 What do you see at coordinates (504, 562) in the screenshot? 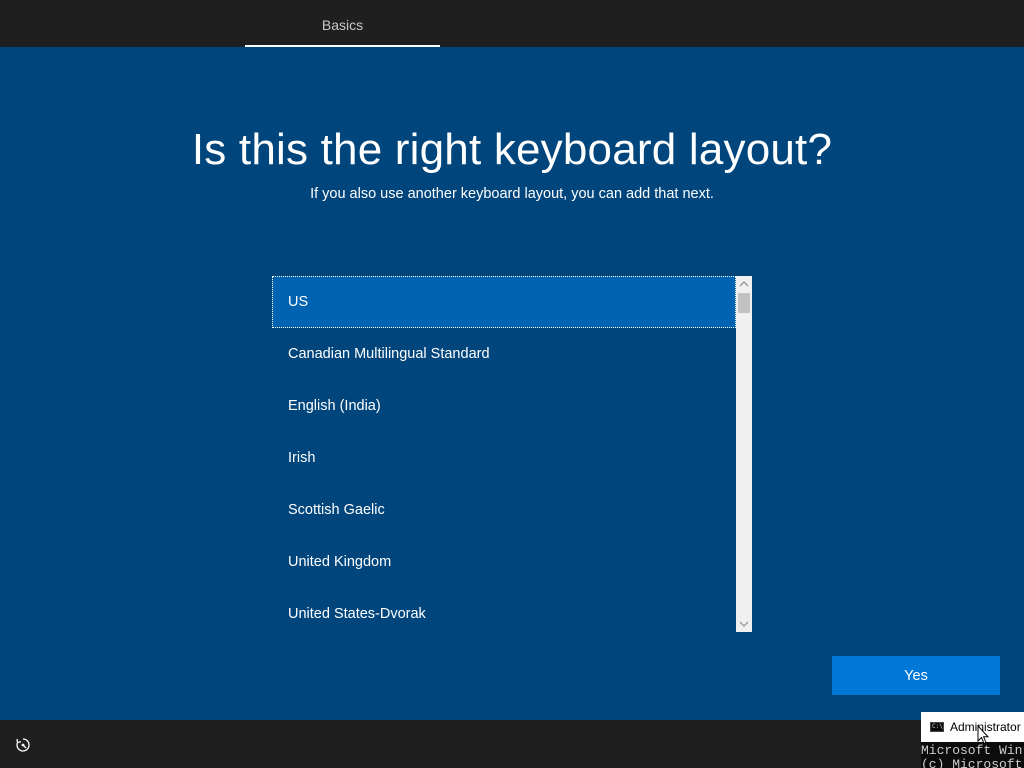
I see `layout-item-united-kingdom: United Kingdom` at bounding box center [504, 562].